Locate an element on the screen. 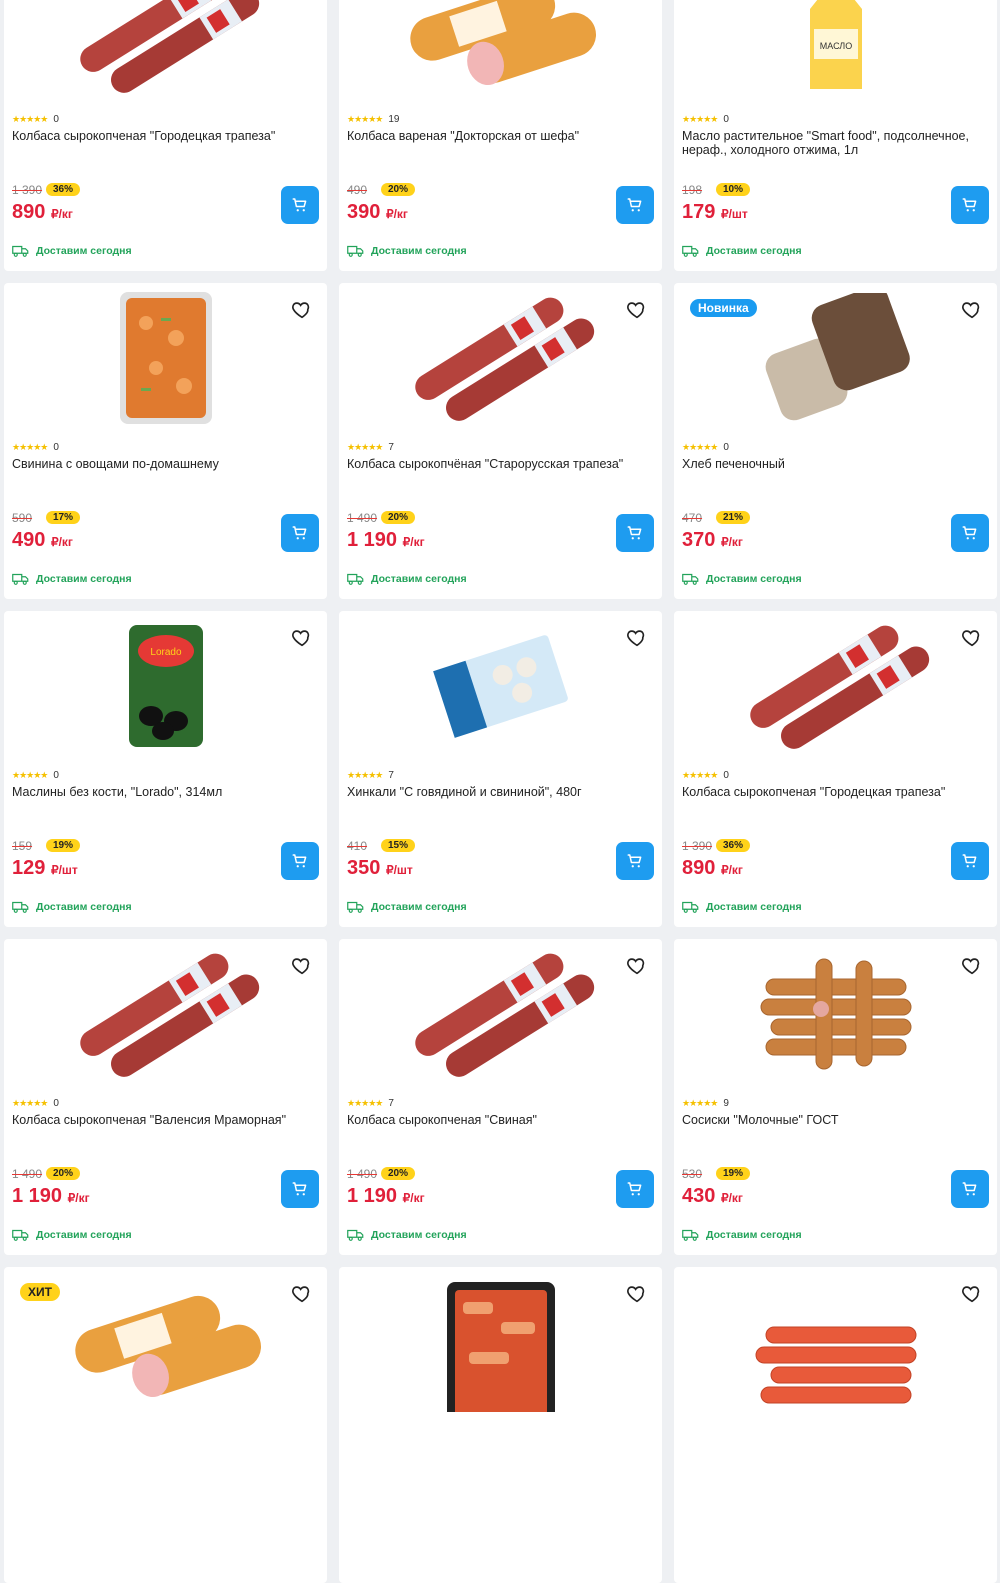 The height and width of the screenshot is (1583, 1000). product-title: Колбаса сырокопченая "Свиная" is located at coordinates (497, 1120).